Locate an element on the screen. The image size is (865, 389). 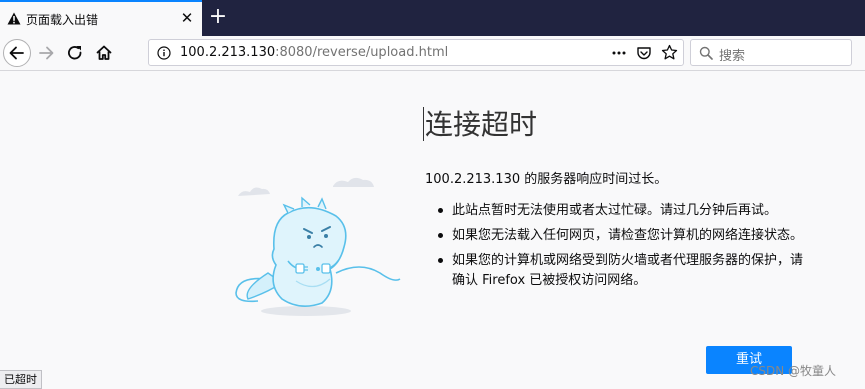
tab-title: 页面载入出错 is located at coordinates (62, 20).